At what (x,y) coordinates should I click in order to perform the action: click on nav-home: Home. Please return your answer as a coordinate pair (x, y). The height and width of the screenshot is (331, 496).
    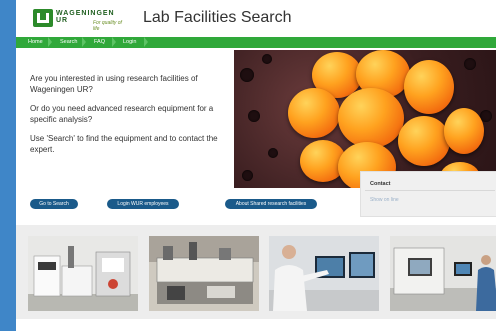
    Looking at the image, I should click on (35, 42).